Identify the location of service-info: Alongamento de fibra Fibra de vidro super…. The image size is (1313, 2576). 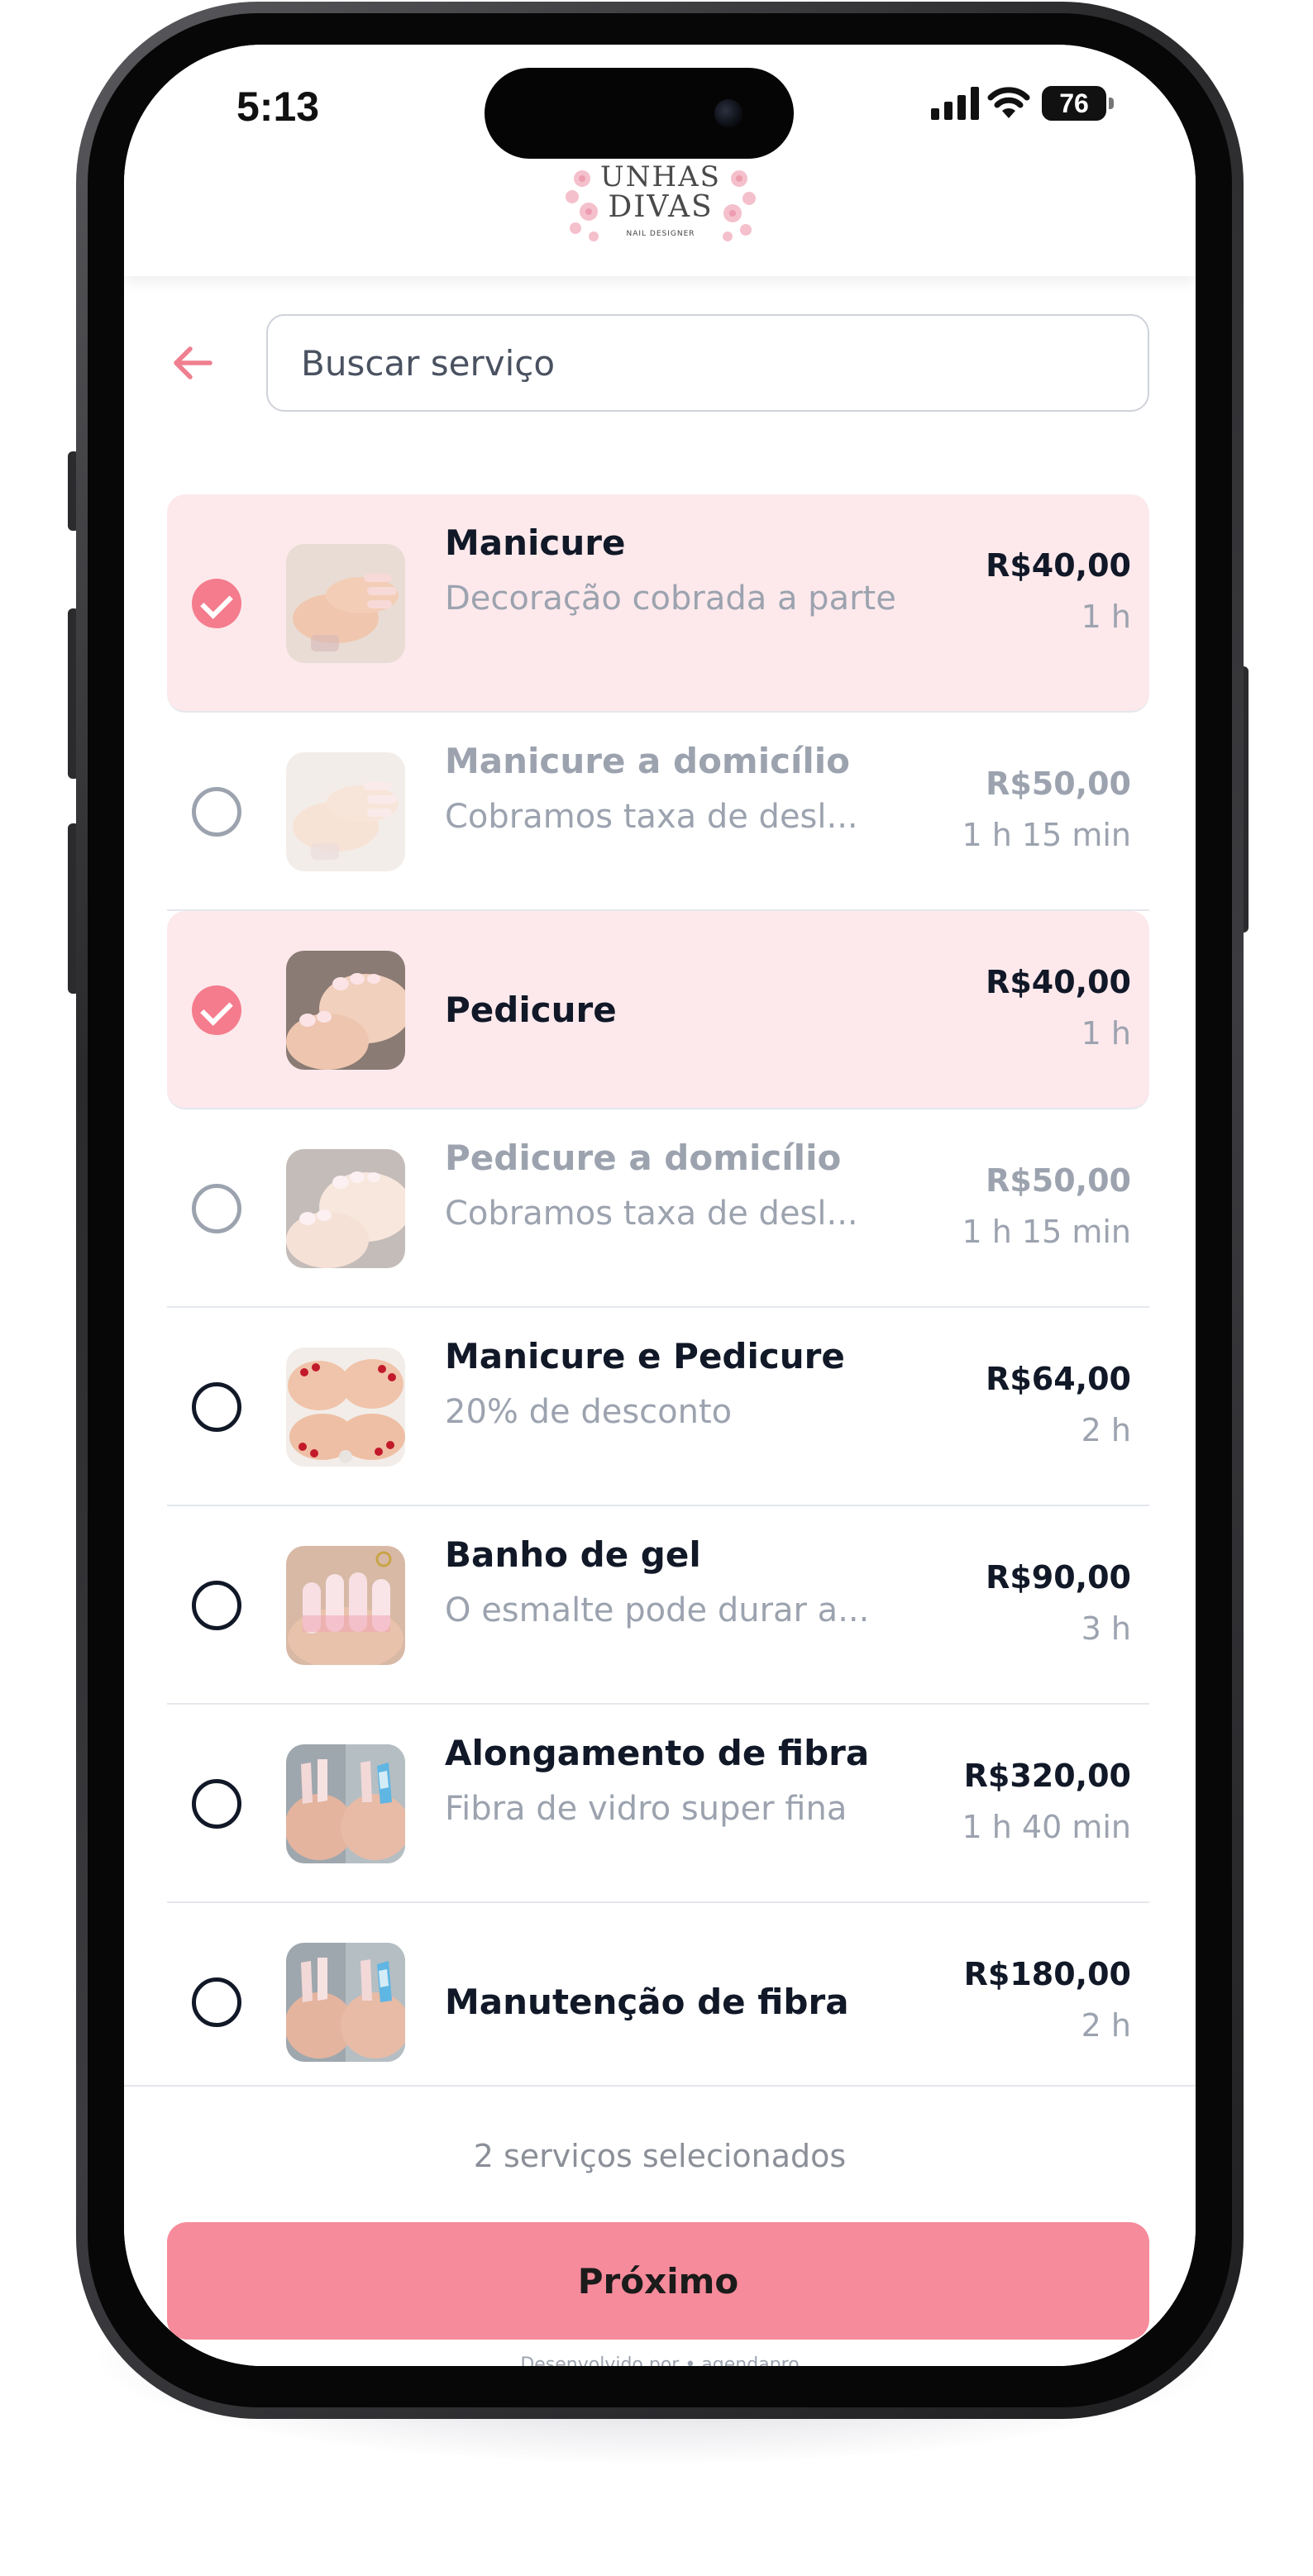
(697, 1784).